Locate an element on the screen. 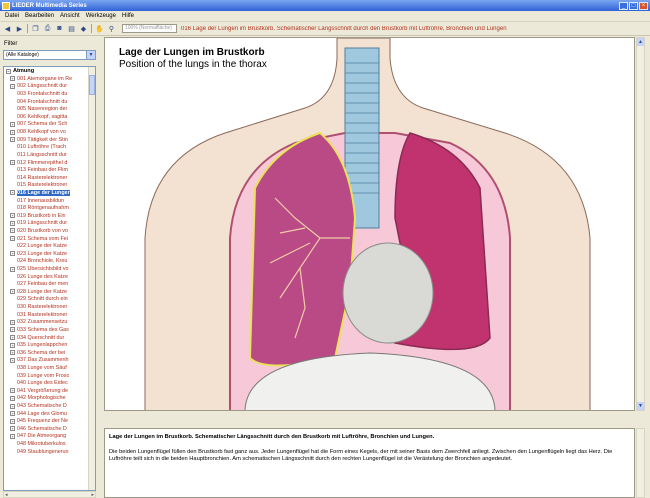 Image resolution: width=650 pixels, height=498 pixels. tree-item: 029 Schnitt durch ein is located at coordinates (49, 300).